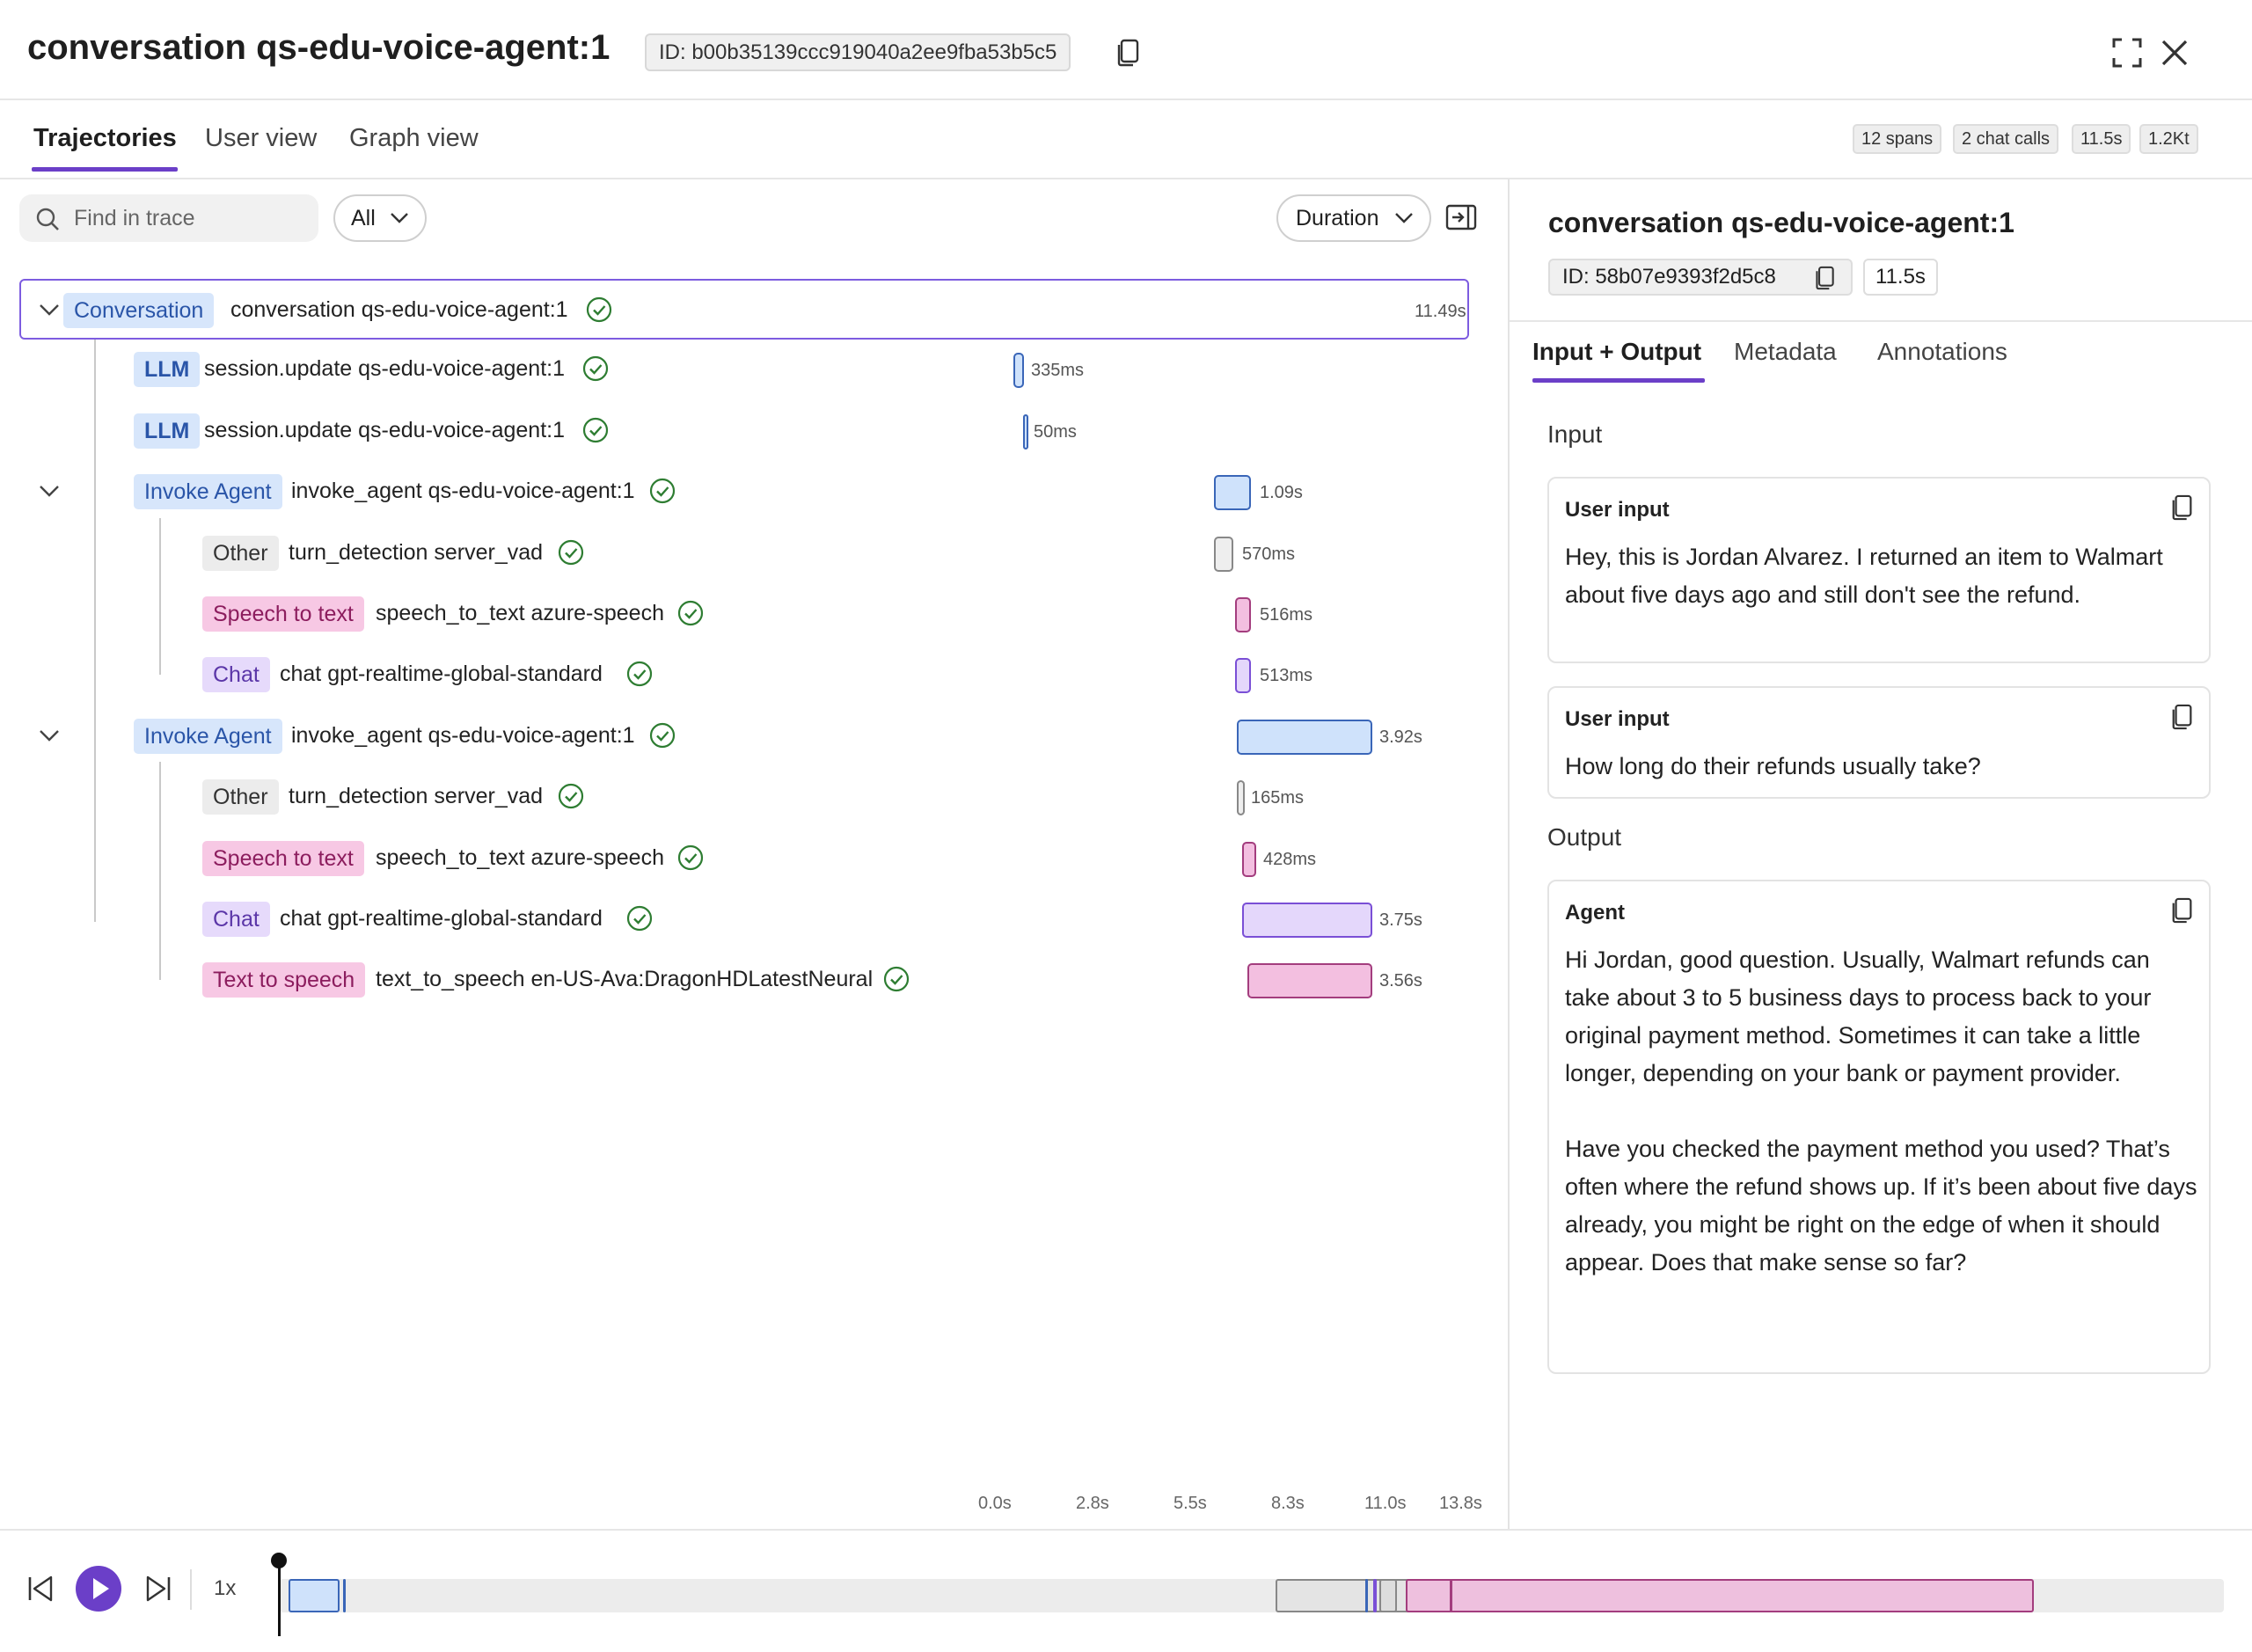 The image size is (2252, 1652). Describe the element at coordinates (1900, 277) in the screenshot. I see `span-duration-chip: 11.5s` at that location.